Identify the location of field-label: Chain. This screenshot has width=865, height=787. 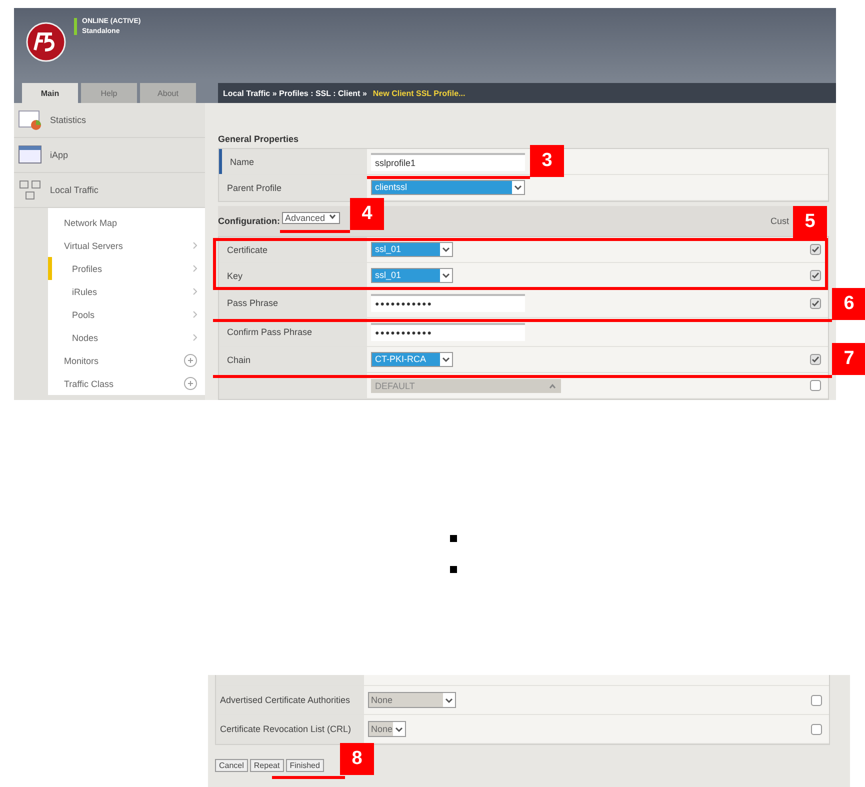
(239, 359).